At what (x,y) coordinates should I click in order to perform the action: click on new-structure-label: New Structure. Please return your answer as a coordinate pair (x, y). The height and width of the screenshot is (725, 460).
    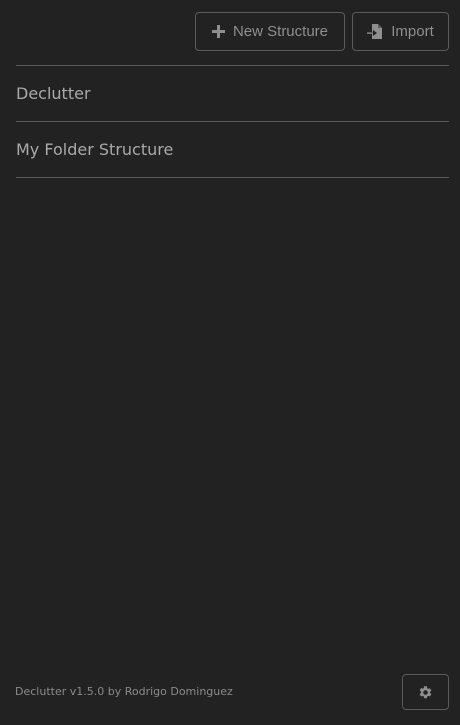
    Looking at the image, I should click on (280, 31).